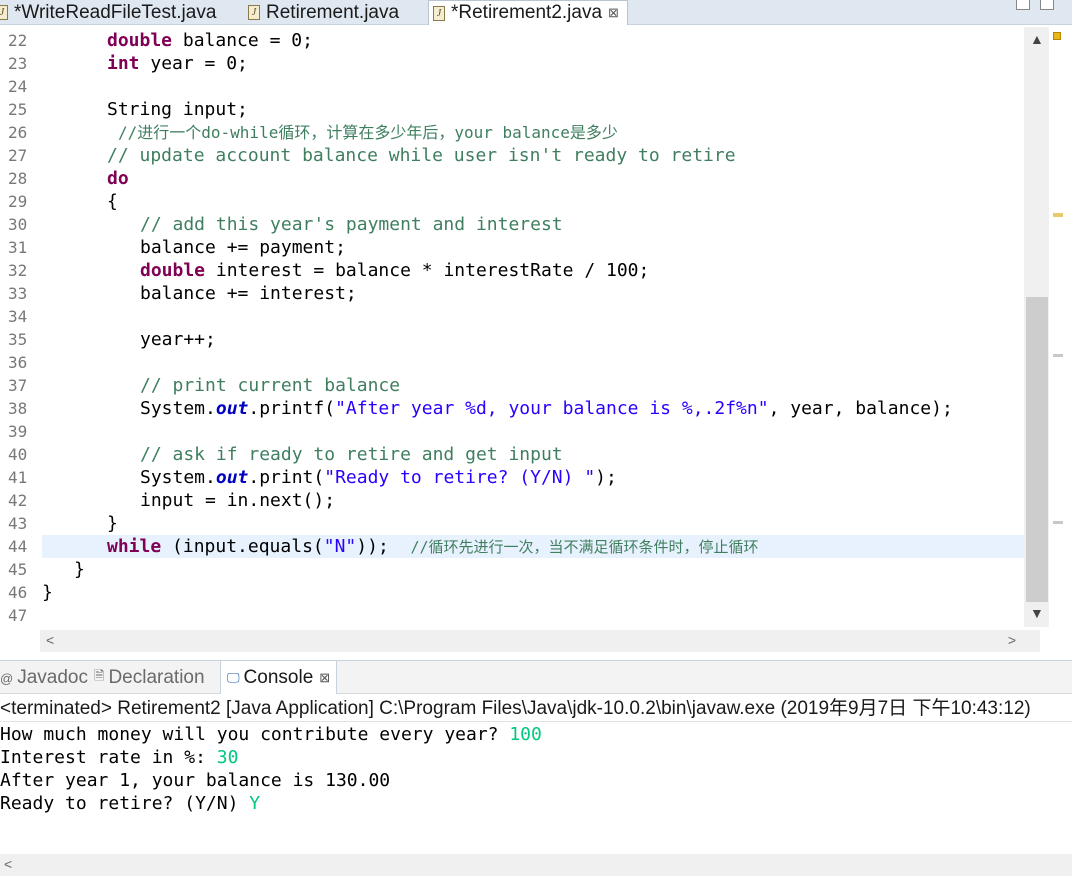 Image resolution: width=1072 pixels, height=880 pixels. I want to click on line-number: 39, so click(18, 431).